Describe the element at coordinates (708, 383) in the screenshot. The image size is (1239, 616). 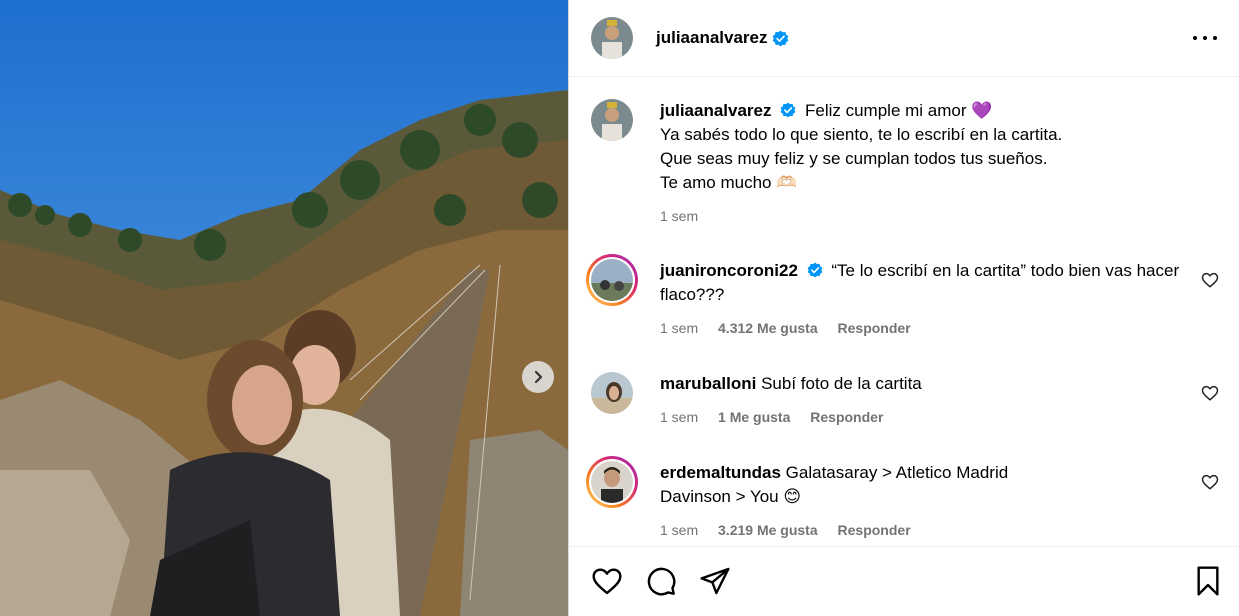
I see `comment-username: maruballoni` at that location.